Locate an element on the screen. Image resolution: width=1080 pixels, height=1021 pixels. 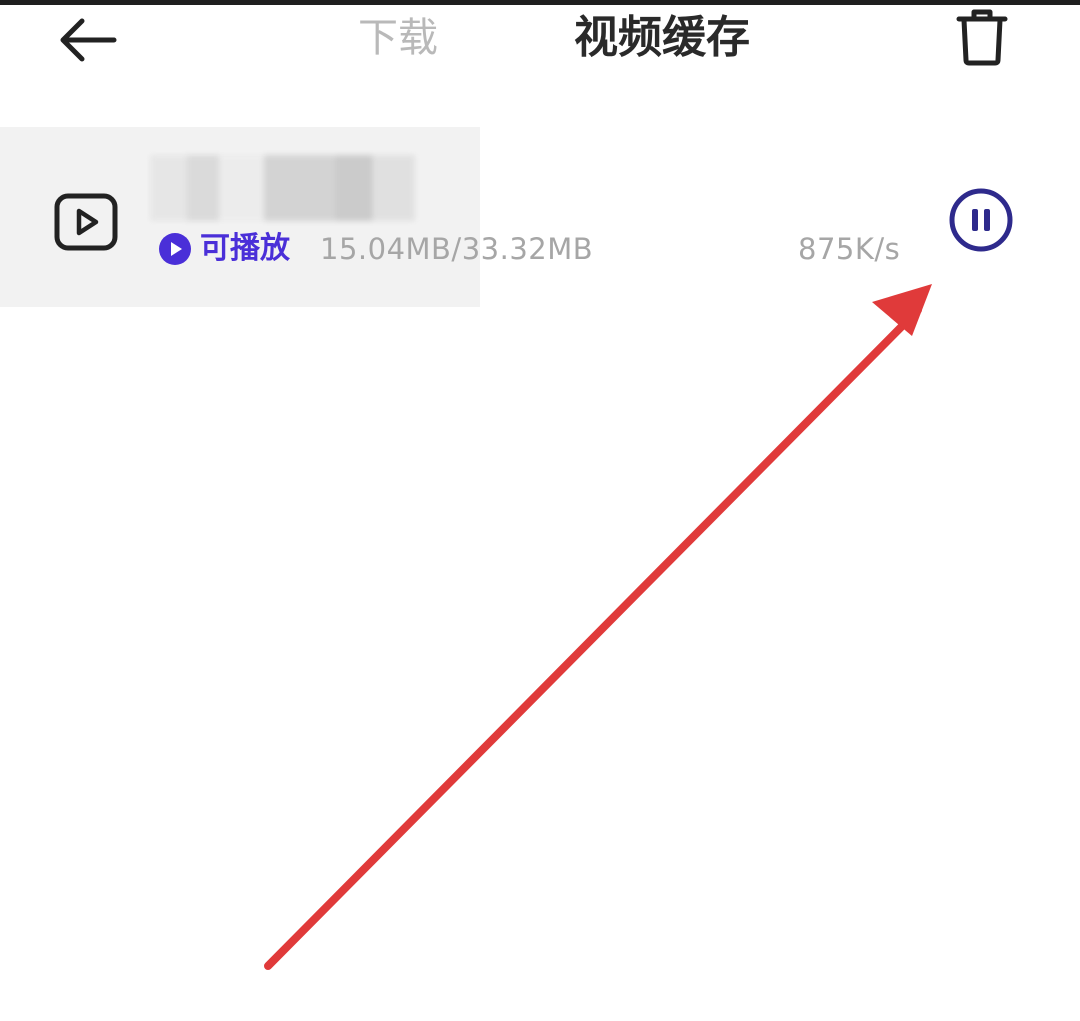
trash-icon is located at coordinates (982, 37).